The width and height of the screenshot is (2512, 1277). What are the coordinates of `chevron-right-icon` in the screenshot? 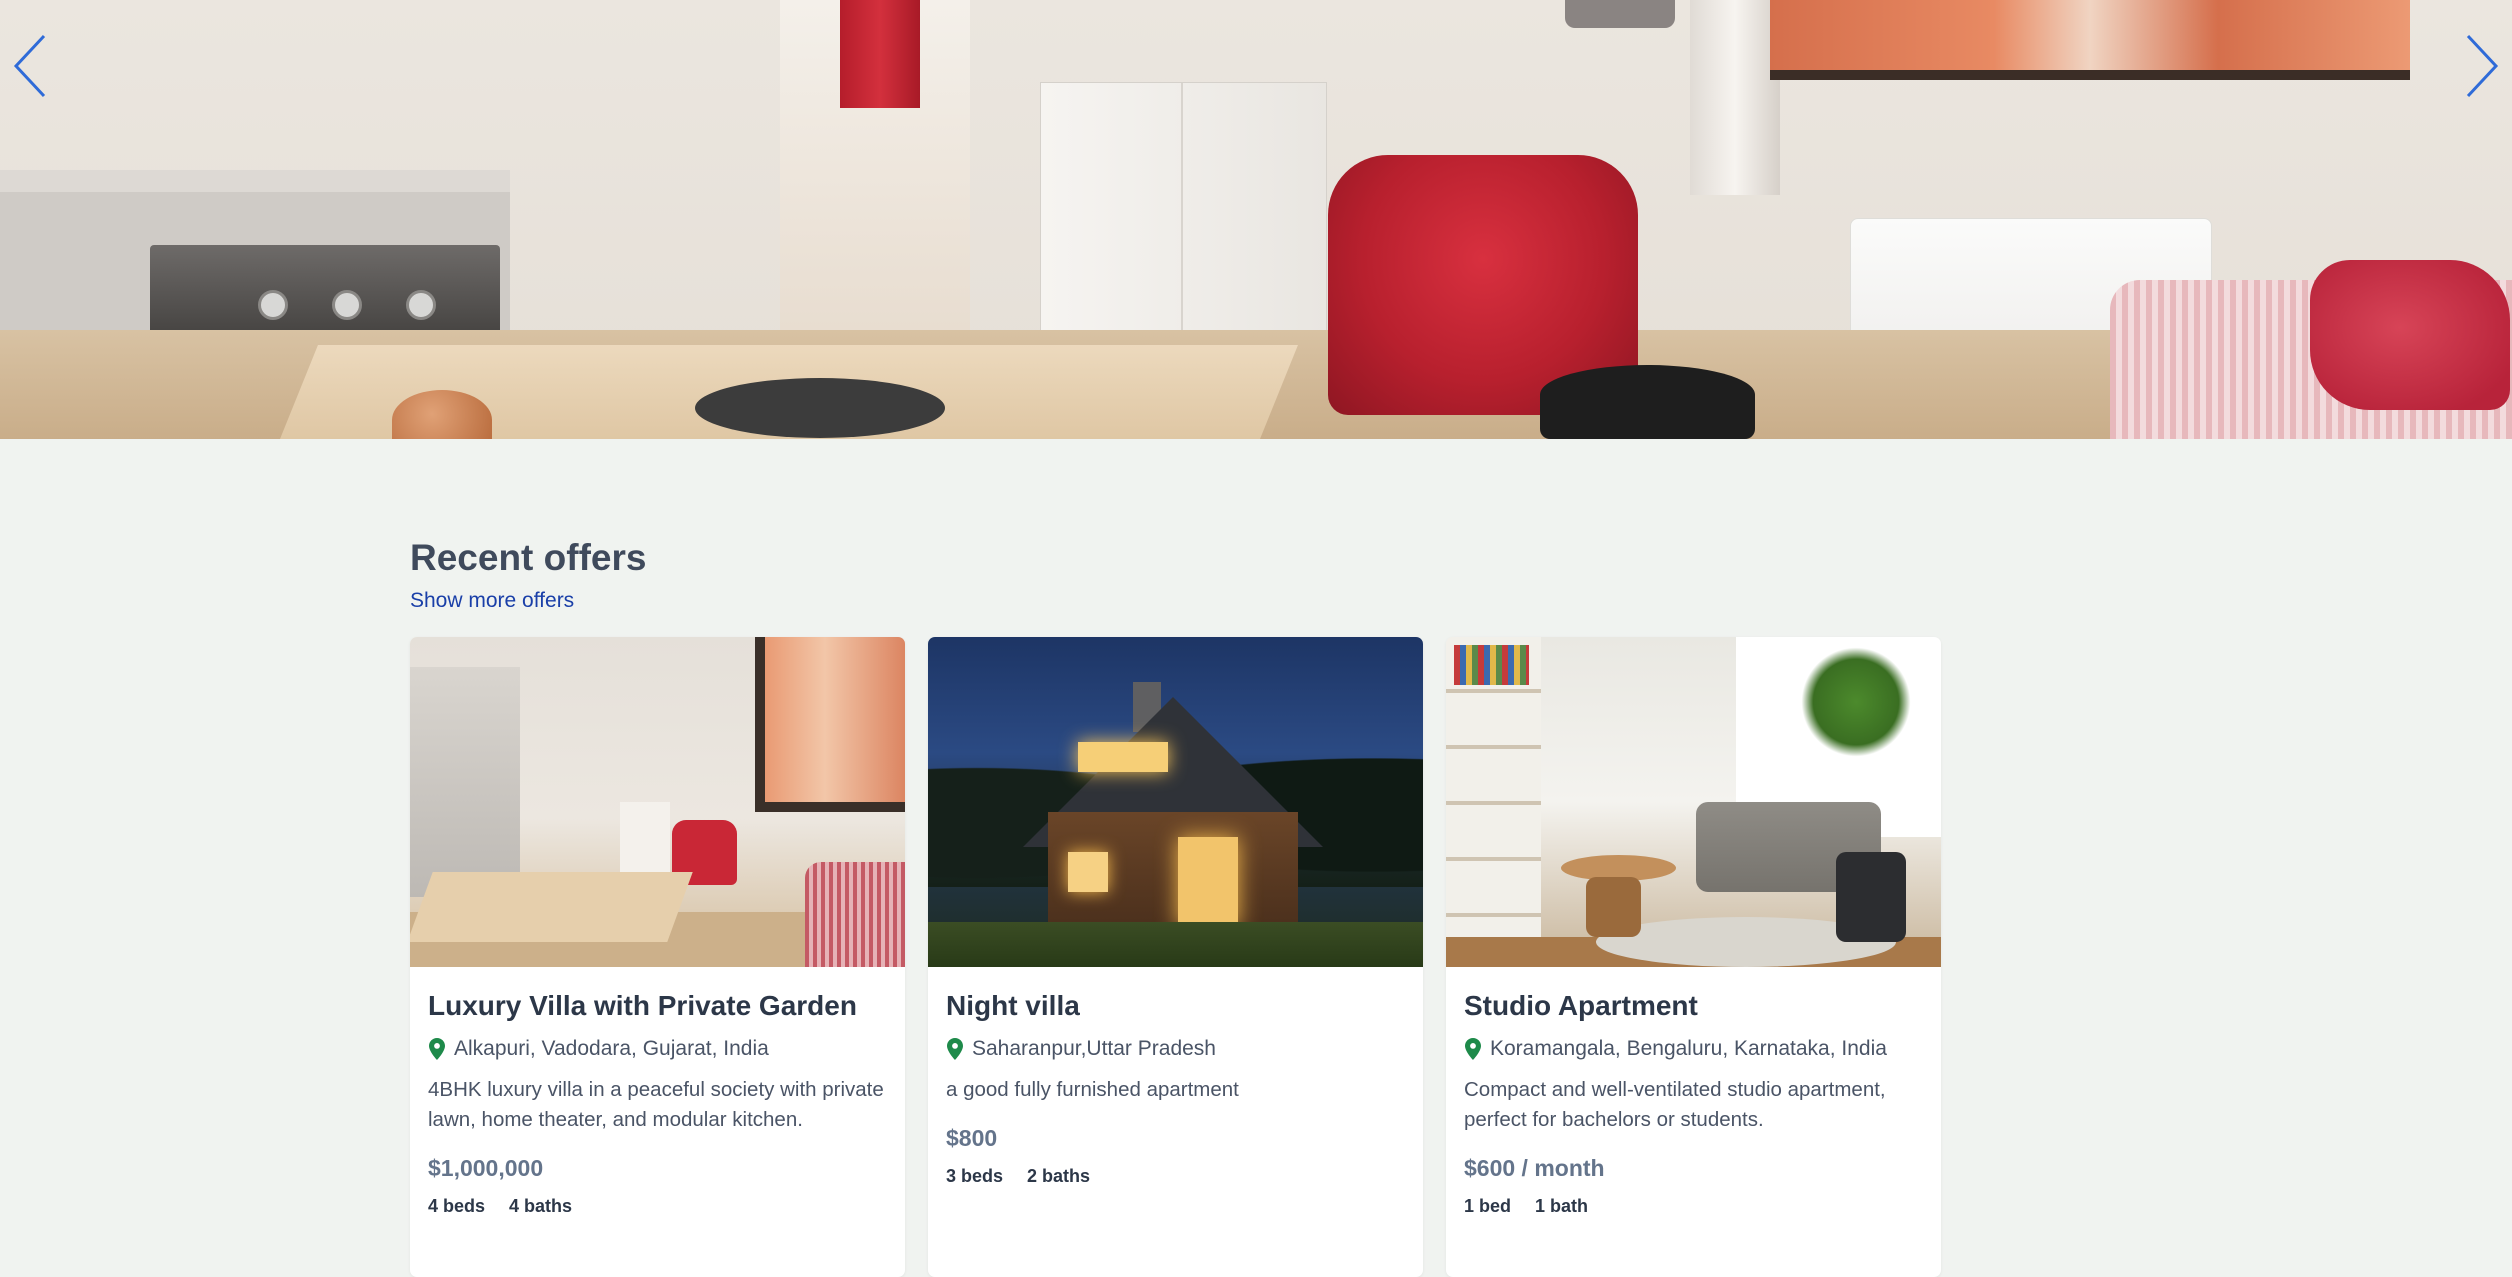 It's located at (2482, 66).